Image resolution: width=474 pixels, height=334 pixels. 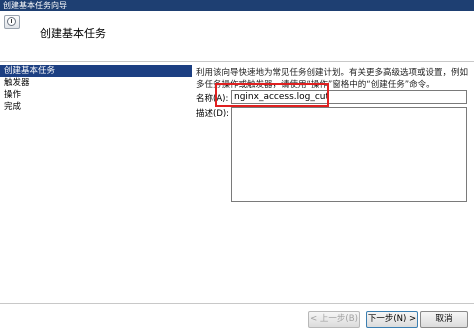 I want to click on description-label: 描述(D):, so click(x=213, y=114).